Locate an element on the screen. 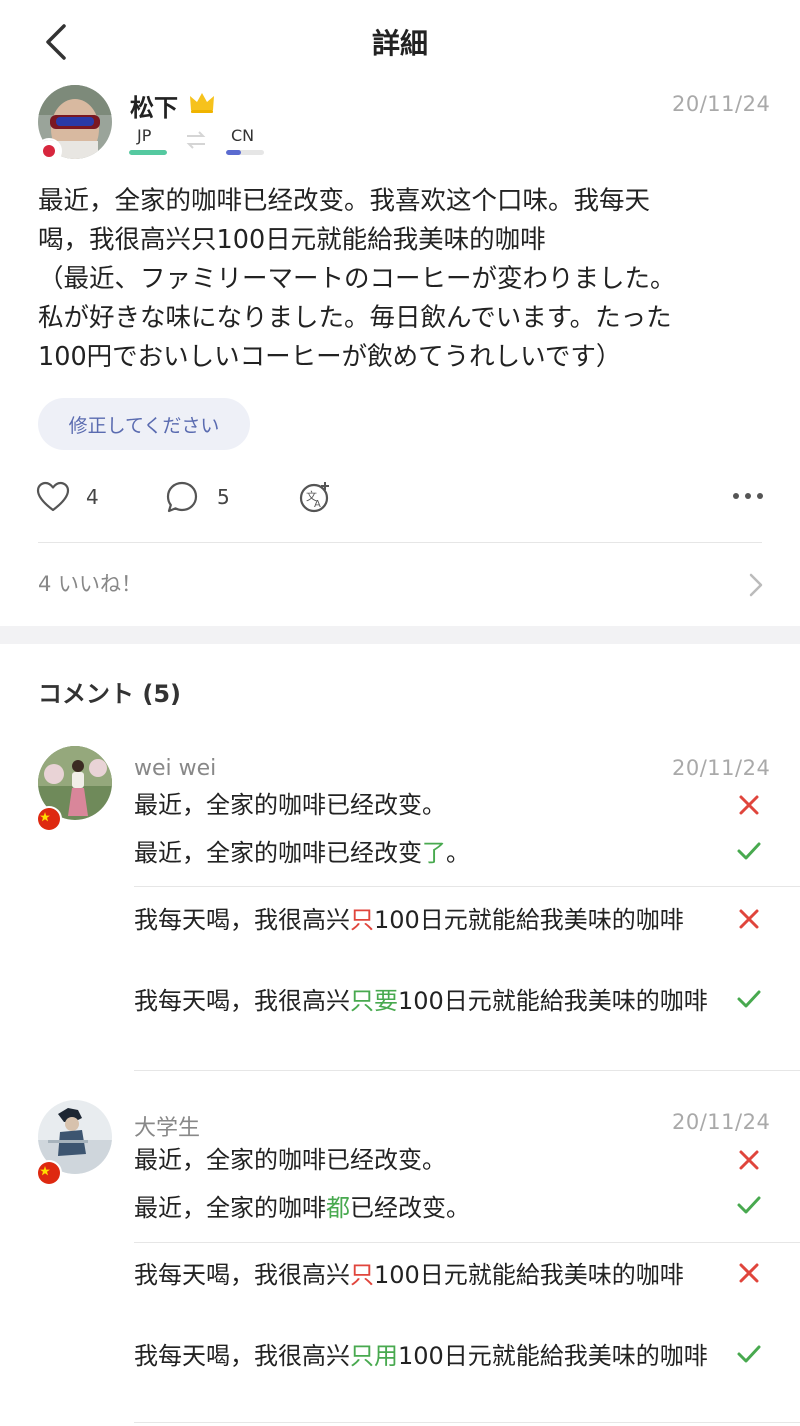  corrected-sentence: 最近，全家的咖啡已经改变了。 is located at coordinates (429, 853).